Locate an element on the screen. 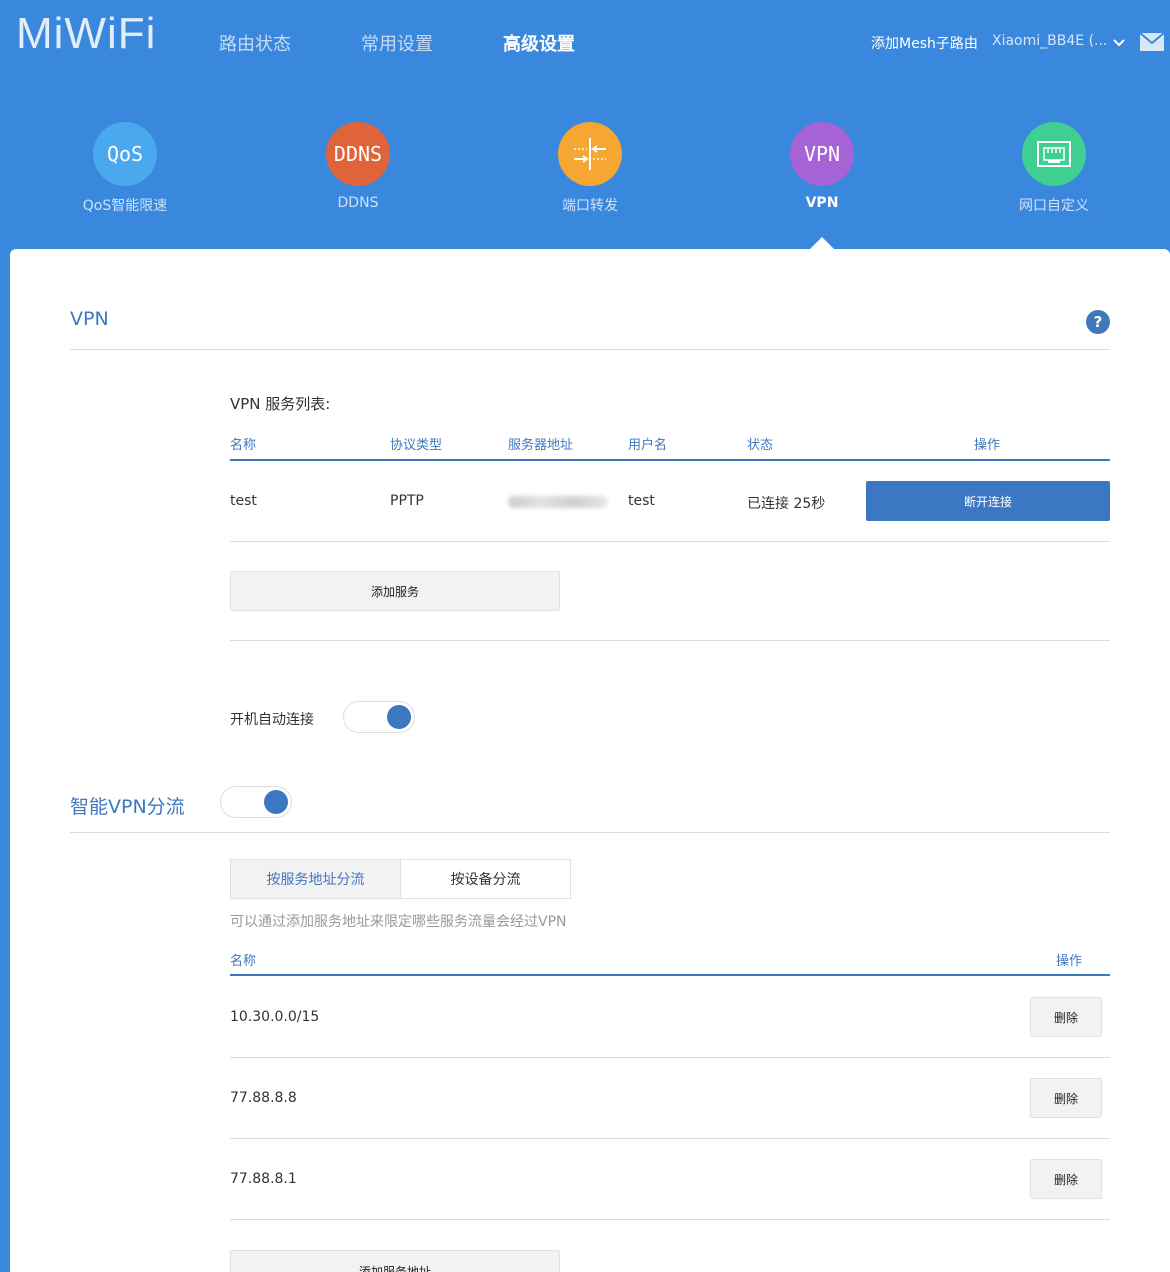 The image size is (1170, 1272). feature-qos: QoS QoS智能限速 is located at coordinates (125, 168).